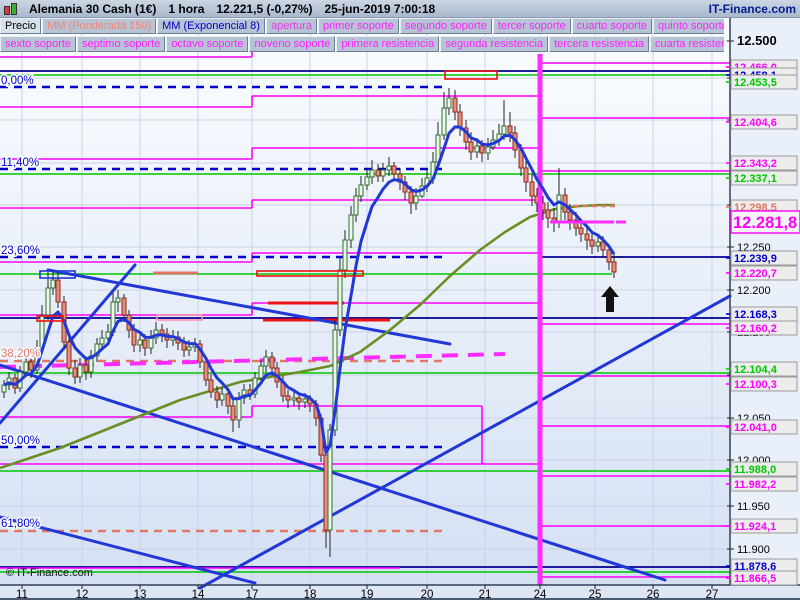 The height and width of the screenshot is (600, 800). I want to click on indicator-button-segundo-soporte: segundo soporte, so click(445, 26).